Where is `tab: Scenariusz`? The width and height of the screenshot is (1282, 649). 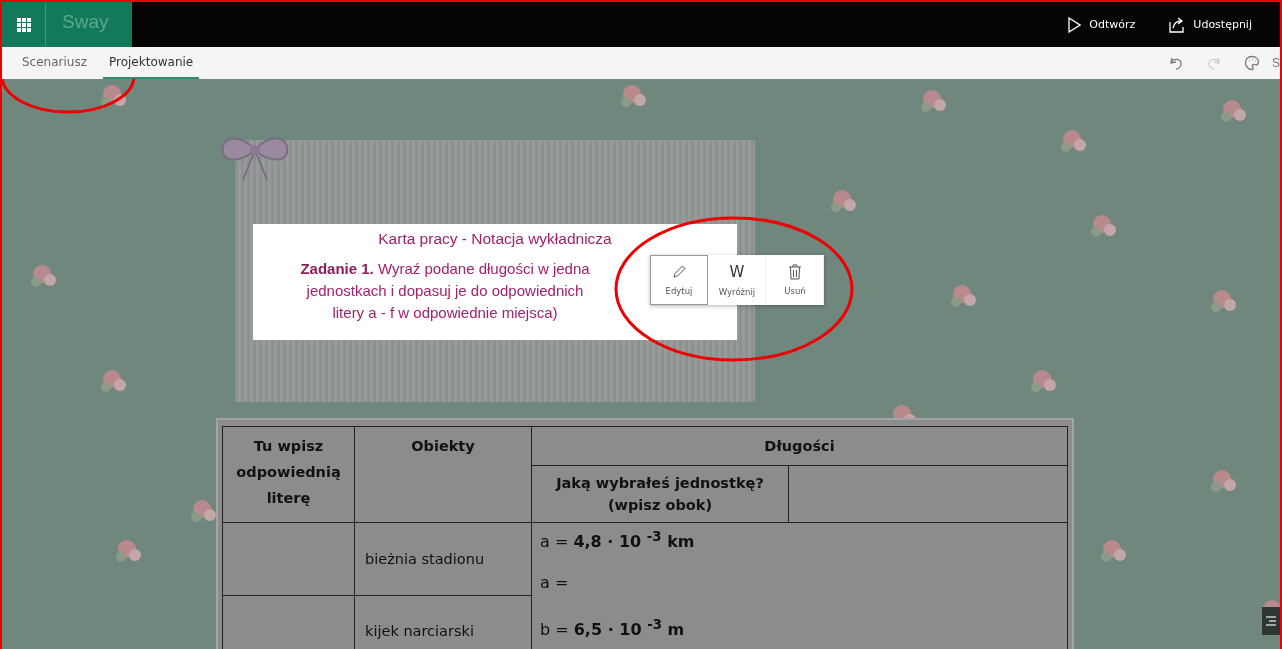 tab: Scenariusz is located at coordinates (54, 63).